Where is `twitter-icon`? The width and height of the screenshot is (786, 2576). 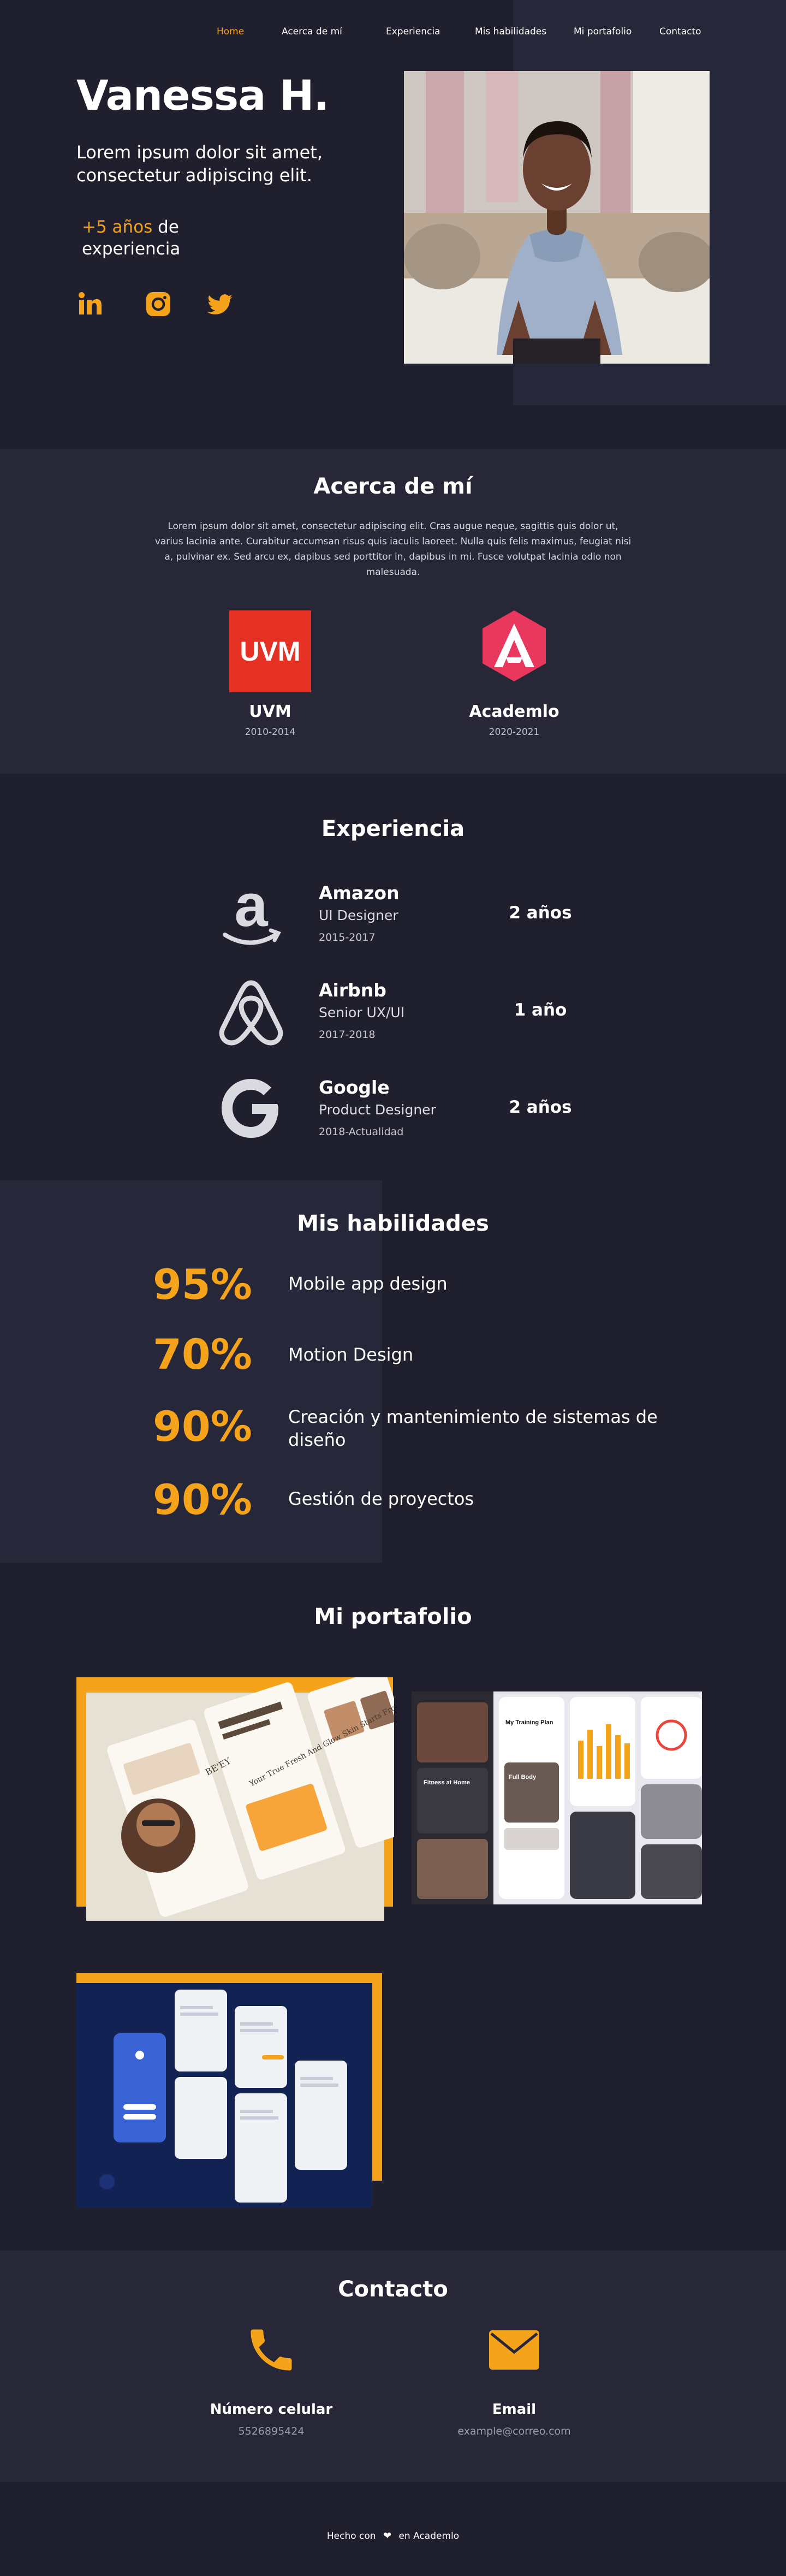
twitter-icon is located at coordinates (220, 304).